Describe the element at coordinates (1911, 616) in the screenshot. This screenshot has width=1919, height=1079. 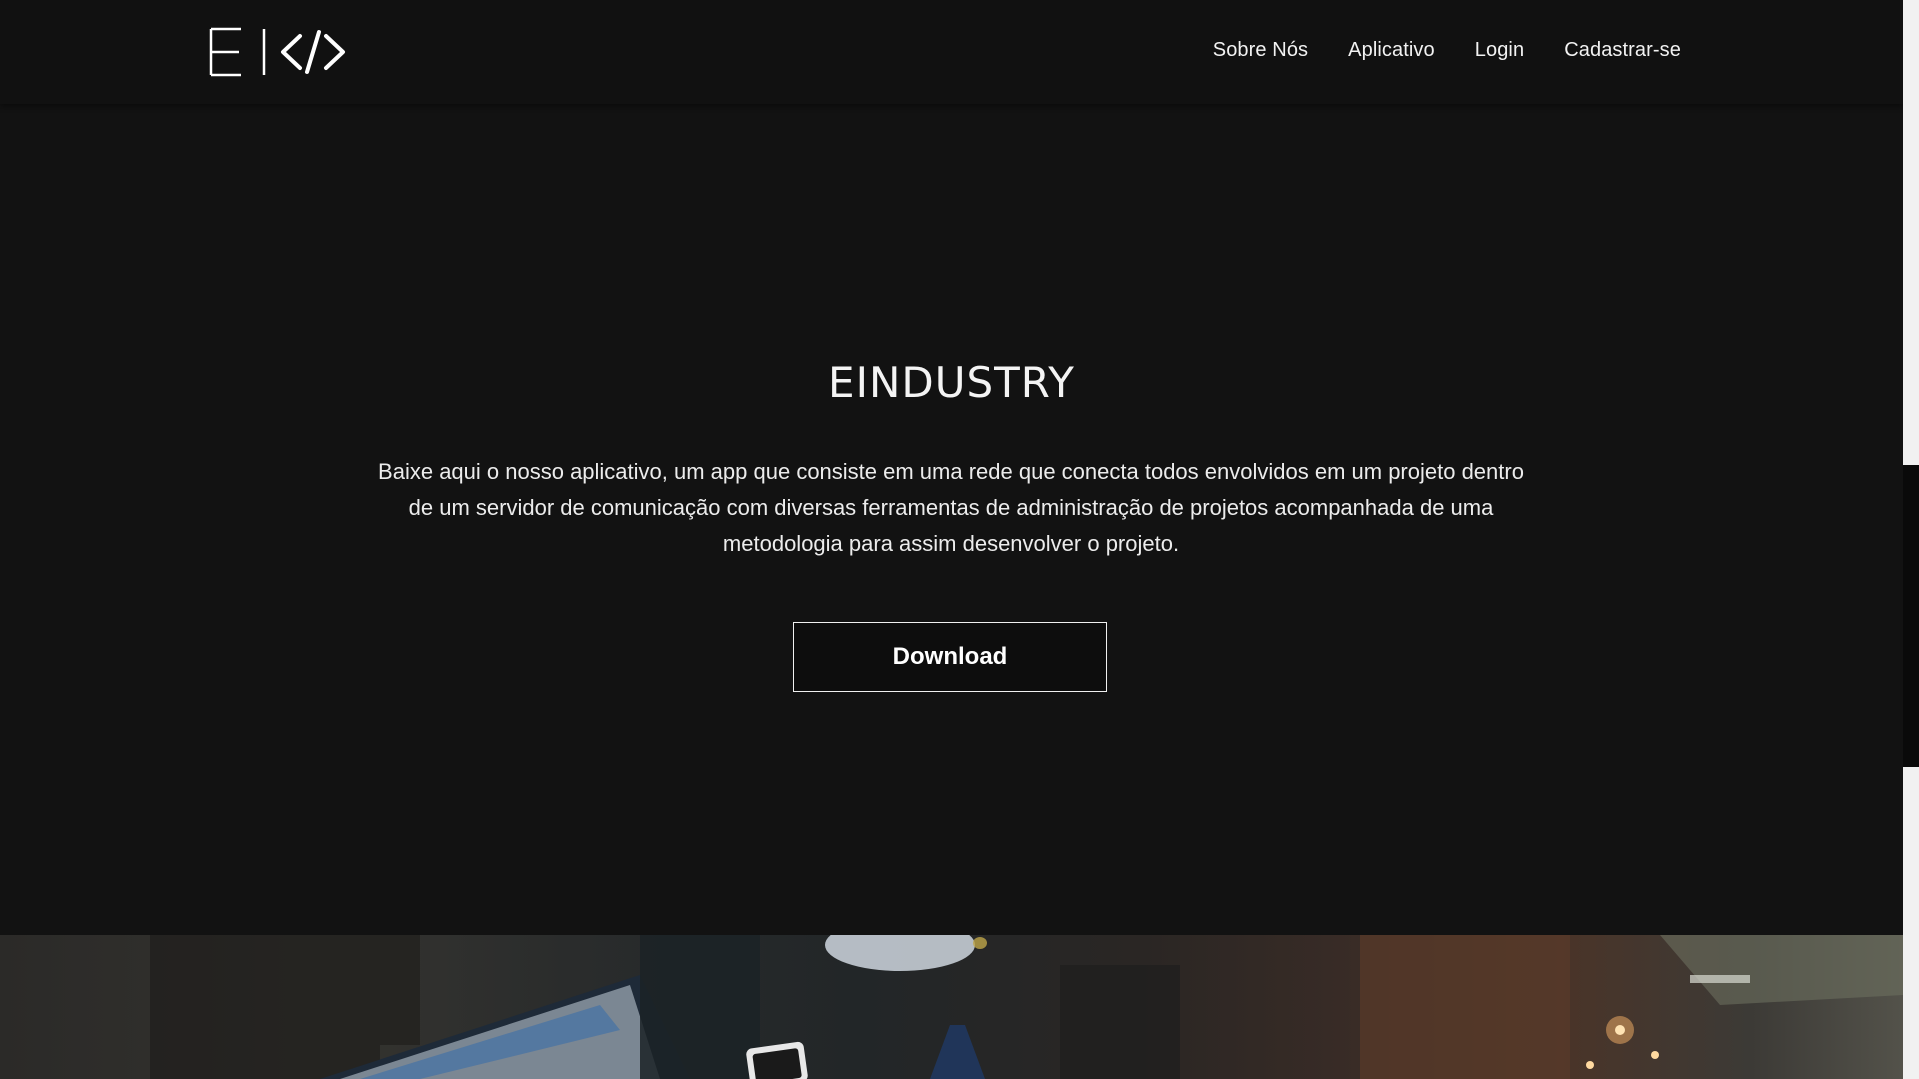
I see `scrollbar-thumb` at that location.